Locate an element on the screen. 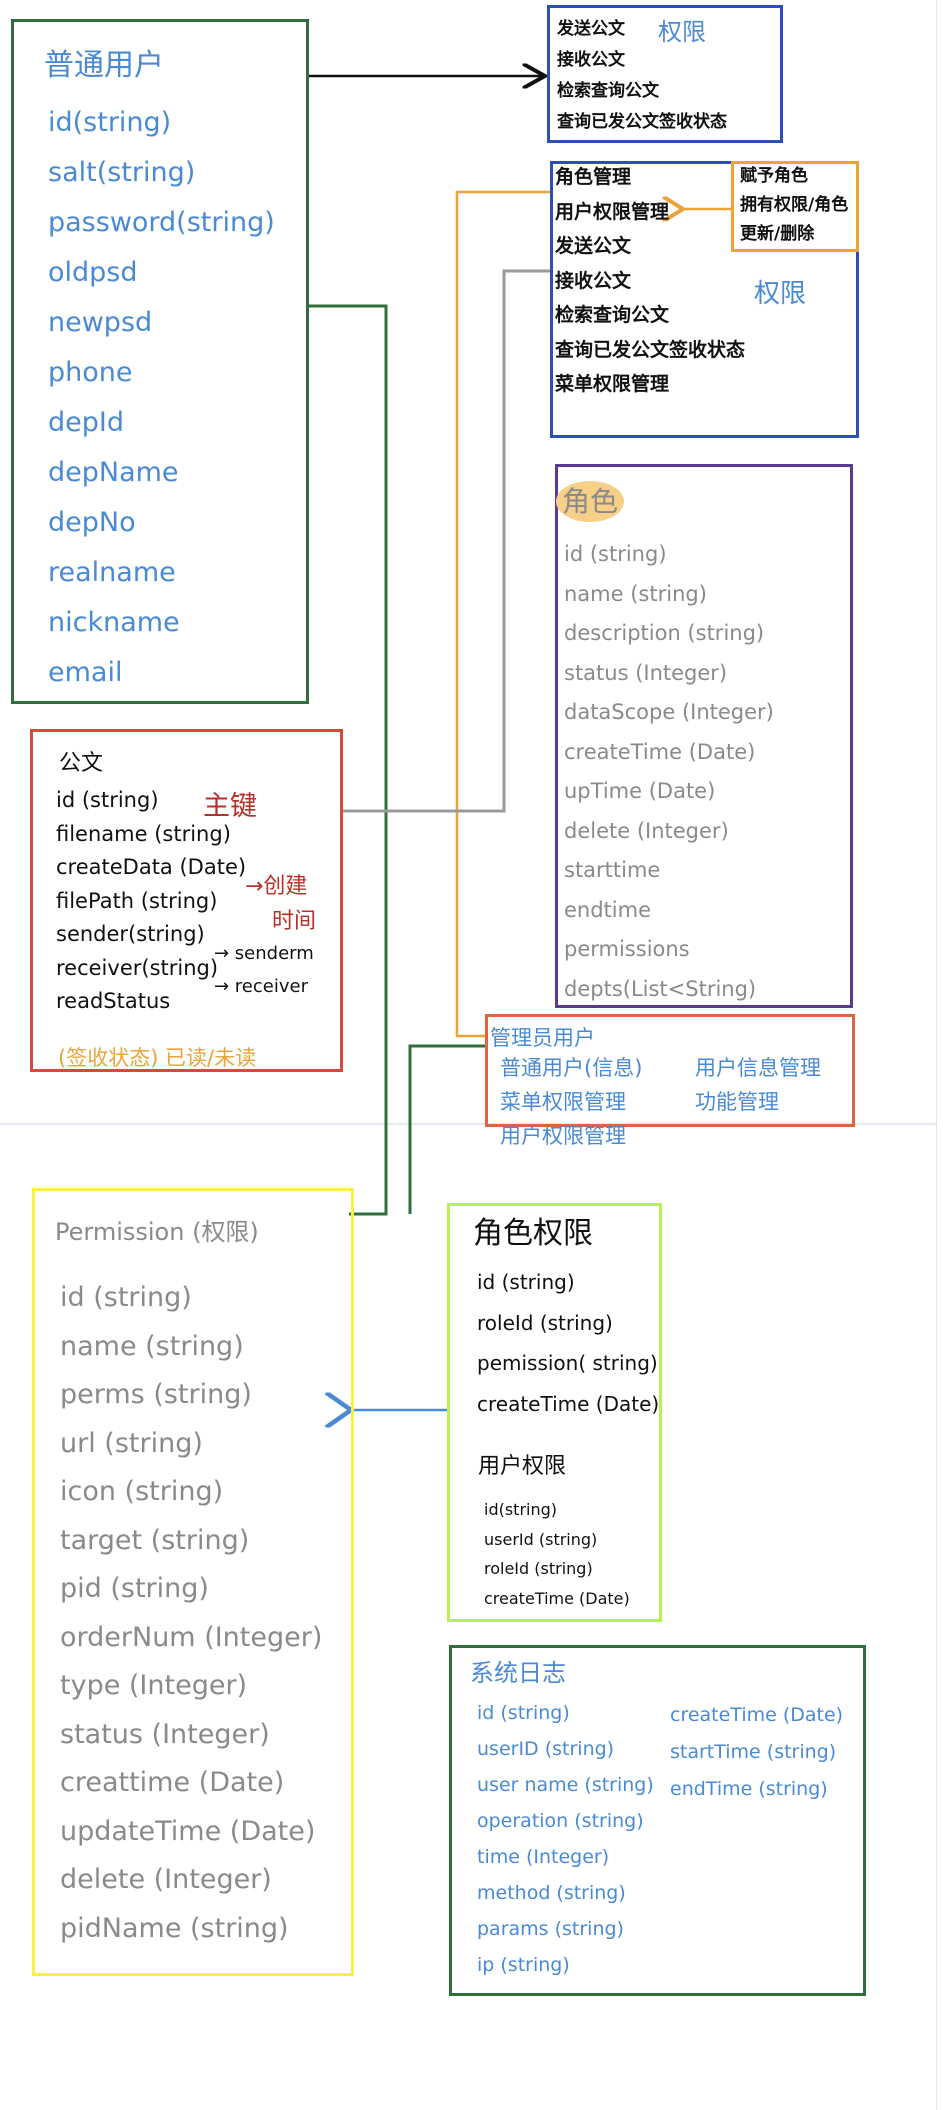  field: description (string) is located at coordinates (664, 633).